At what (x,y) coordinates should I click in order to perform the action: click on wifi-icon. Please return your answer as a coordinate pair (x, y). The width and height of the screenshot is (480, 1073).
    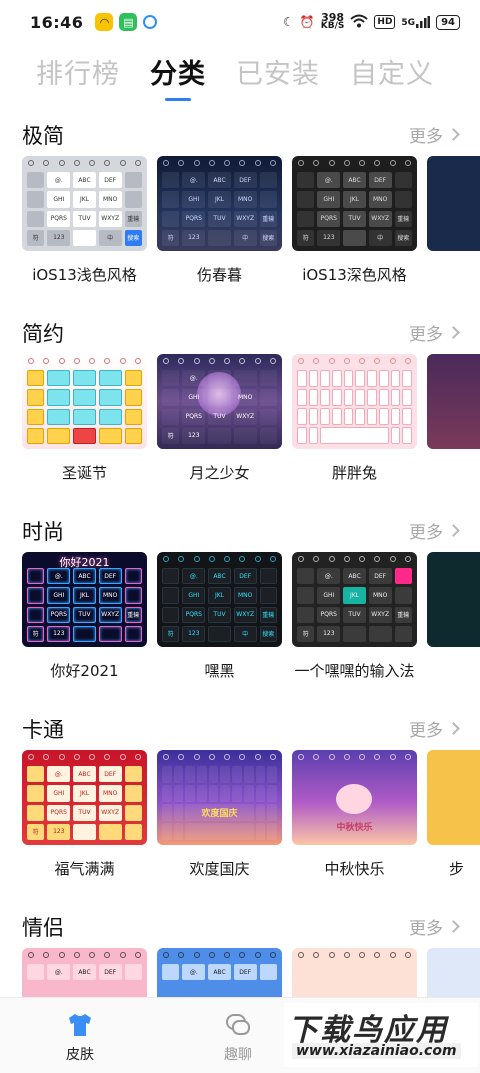
    Looking at the image, I should click on (359, 22).